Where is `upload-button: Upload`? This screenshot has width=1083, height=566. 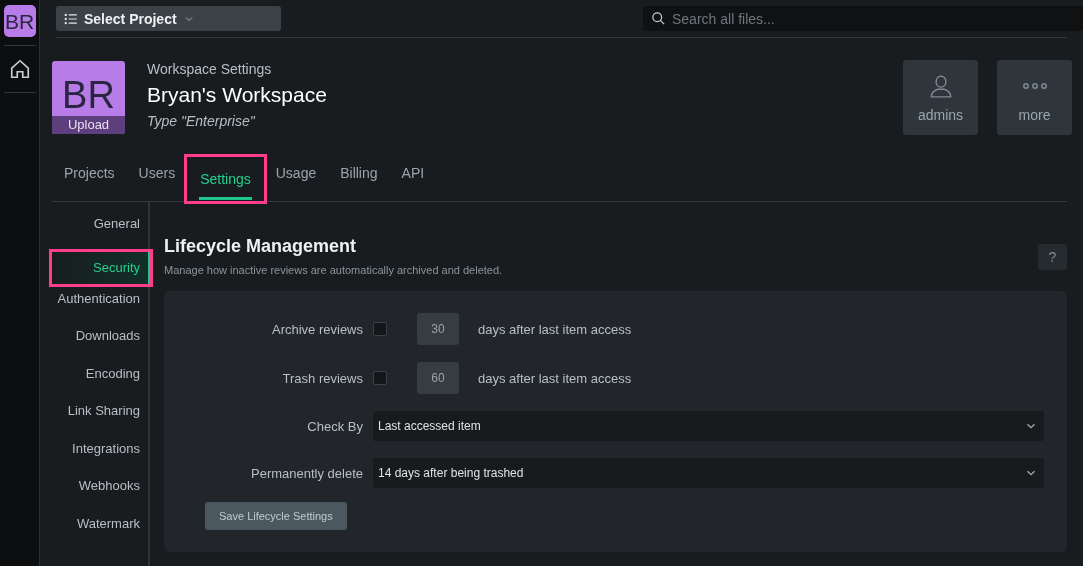
upload-button: Upload is located at coordinates (88, 125).